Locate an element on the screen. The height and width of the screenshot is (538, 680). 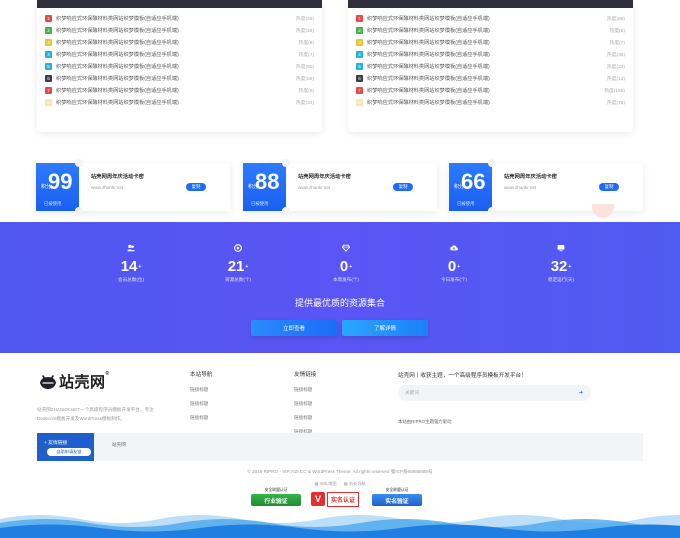
rank-item-heat: 热度(6) is located at coordinates (306, 44).